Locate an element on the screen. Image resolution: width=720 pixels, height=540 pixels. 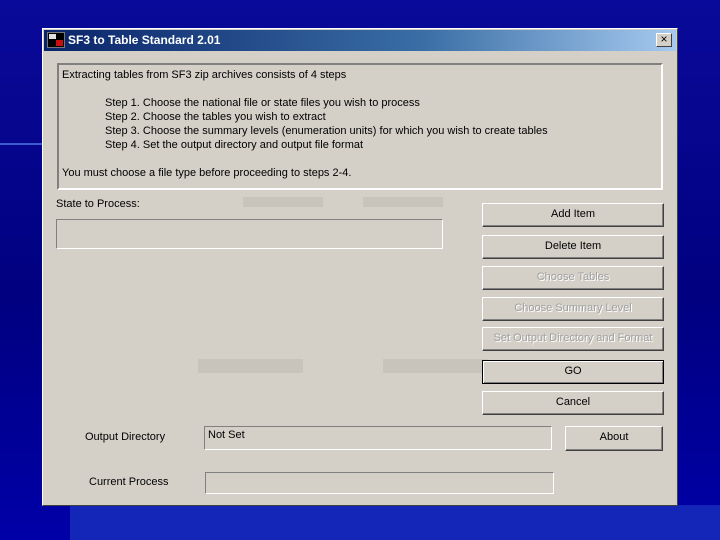
current-process-field is located at coordinates (379, 483).